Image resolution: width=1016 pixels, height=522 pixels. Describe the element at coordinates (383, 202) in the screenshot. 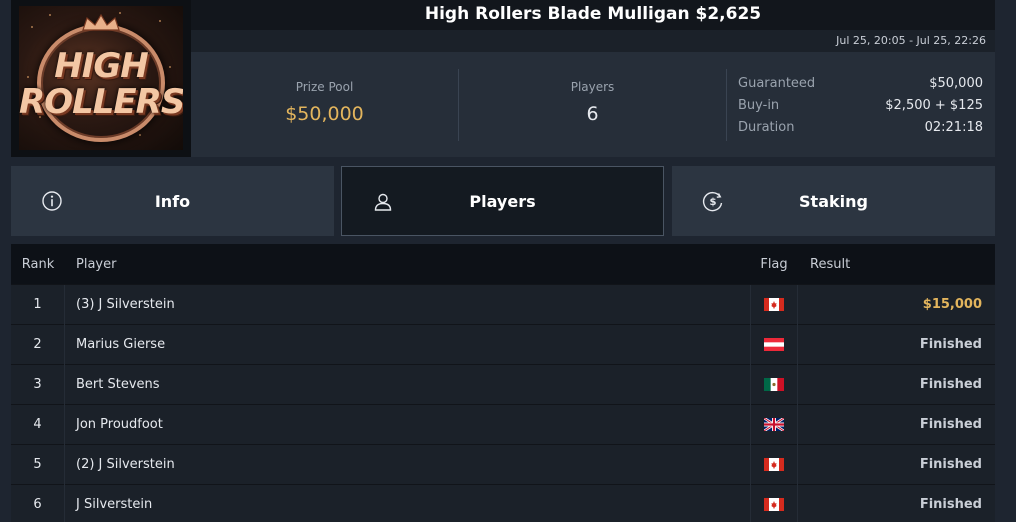

I see `user-icon` at that location.